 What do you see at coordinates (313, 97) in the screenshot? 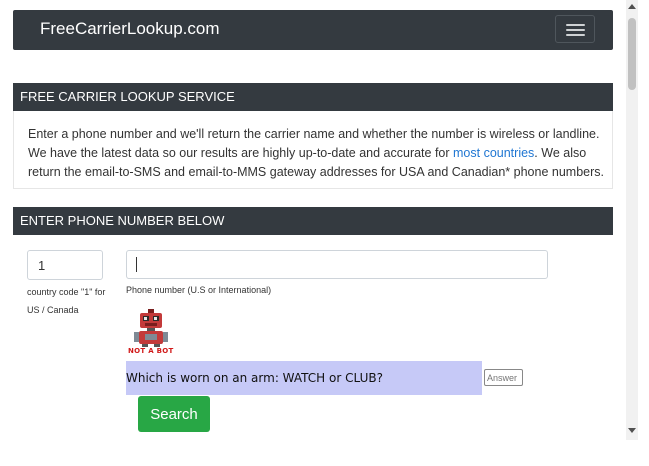
I see `service-heading: FREE CARRIER LOOKUP SERVICE` at bounding box center [313, 97].